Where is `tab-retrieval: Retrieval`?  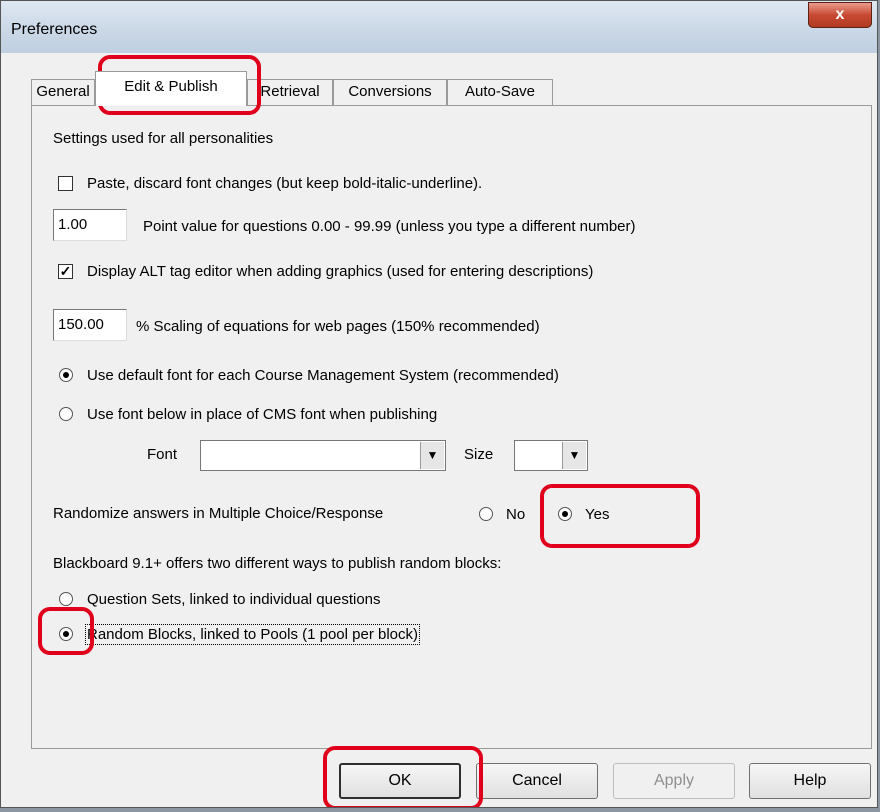
tab-retrieval: Retrieval is located at coordinates (290, 92).